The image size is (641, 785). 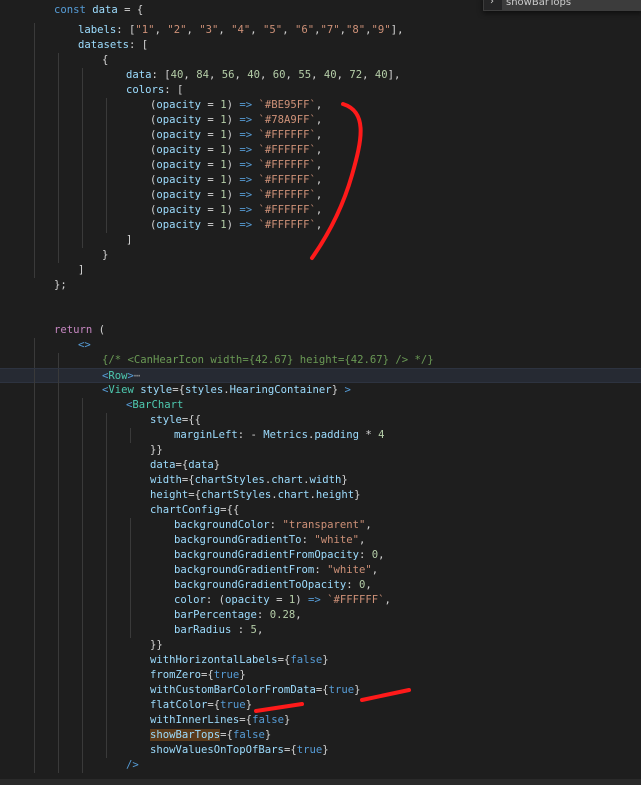 I want to click on code-token: chartStyles, so click(x=236, y=495).